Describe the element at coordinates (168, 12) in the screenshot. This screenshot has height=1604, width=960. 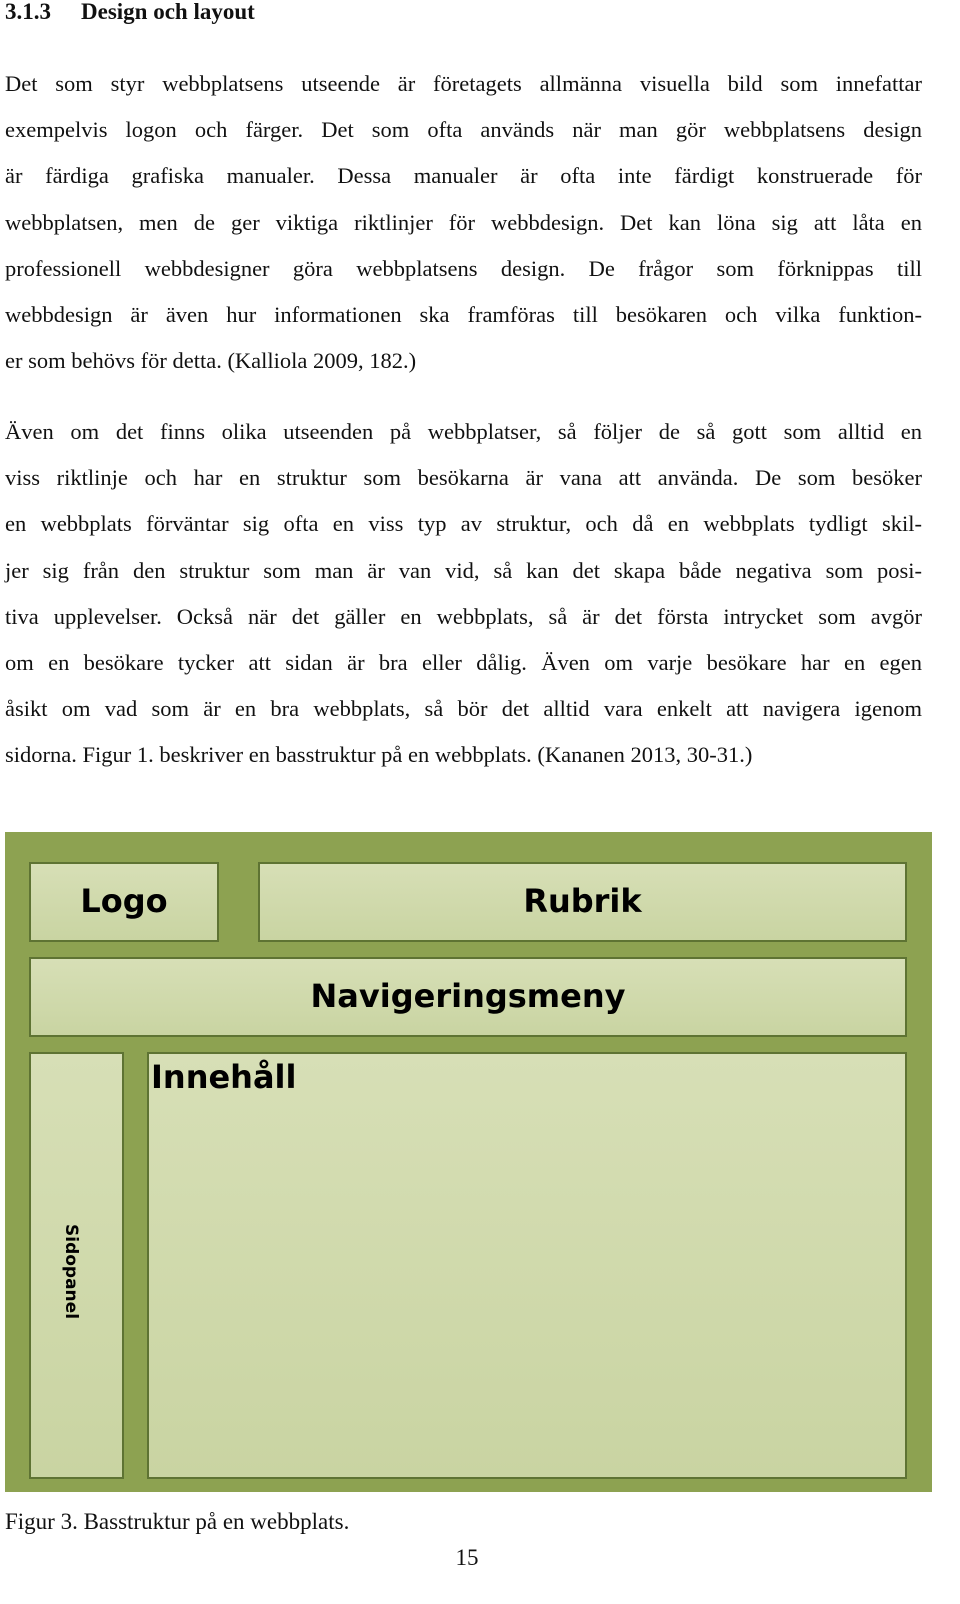
I see `section-title: Design och layout` at that location.